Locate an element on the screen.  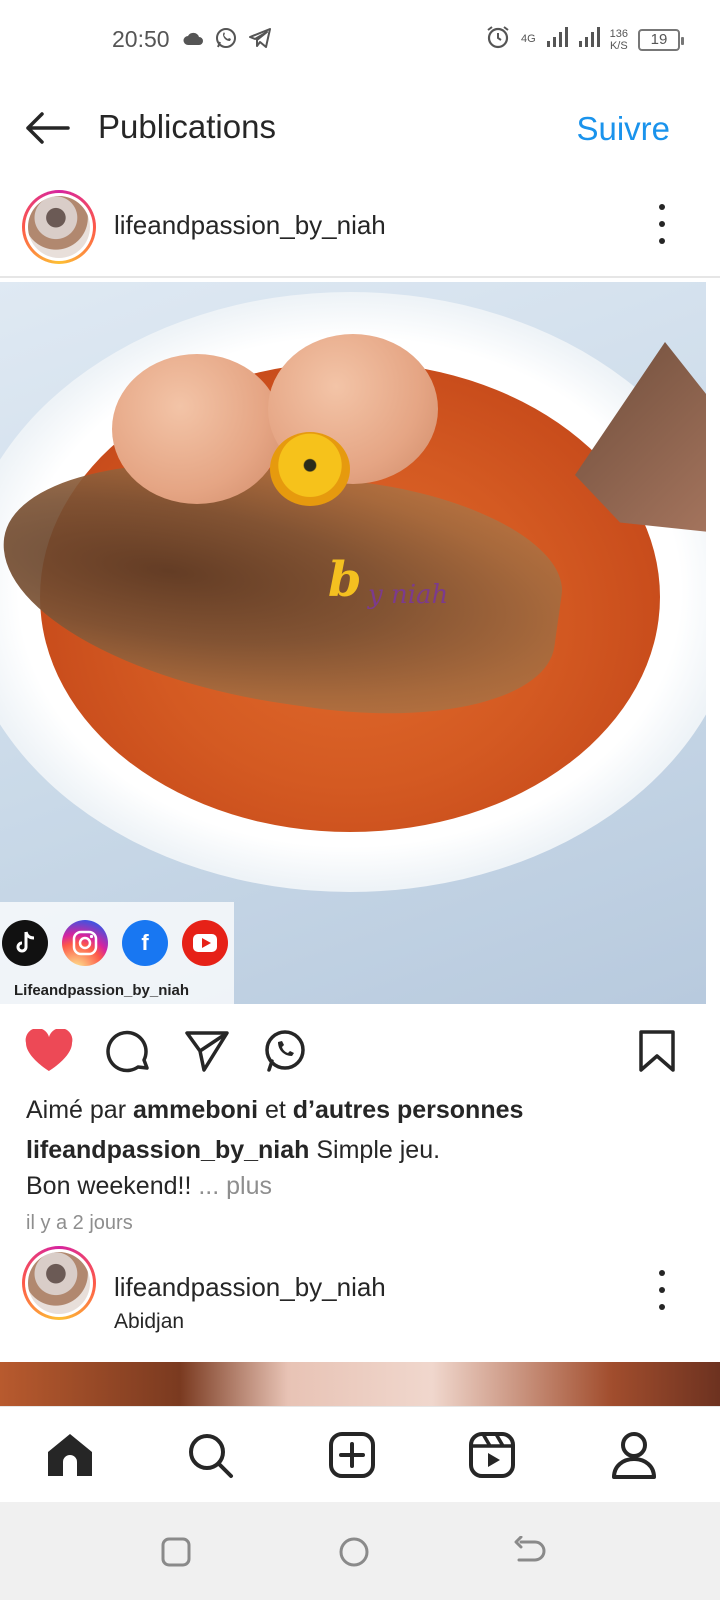
paper-plane-icon is located at coordinates (207, 1051).